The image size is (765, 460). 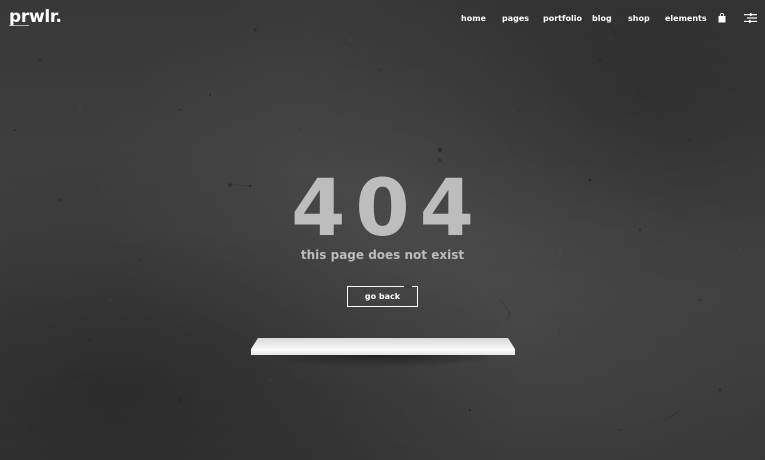 I want to click on side-menu-icon, so click(x=750, y=18).